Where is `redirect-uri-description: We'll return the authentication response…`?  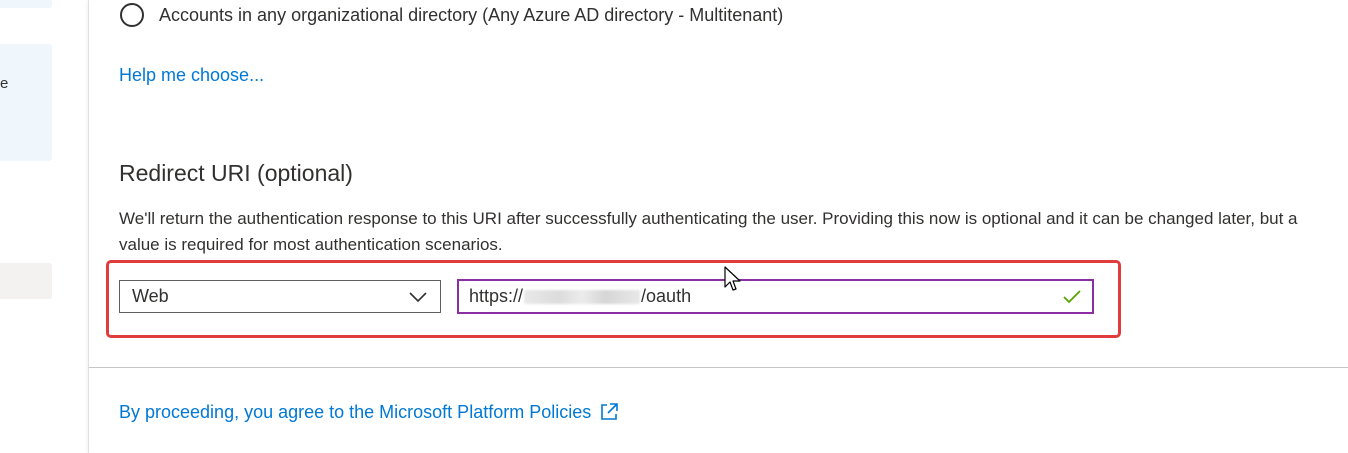 redirect-uri-description: We'll return the authentication response… is located at coordinates (708, 231).